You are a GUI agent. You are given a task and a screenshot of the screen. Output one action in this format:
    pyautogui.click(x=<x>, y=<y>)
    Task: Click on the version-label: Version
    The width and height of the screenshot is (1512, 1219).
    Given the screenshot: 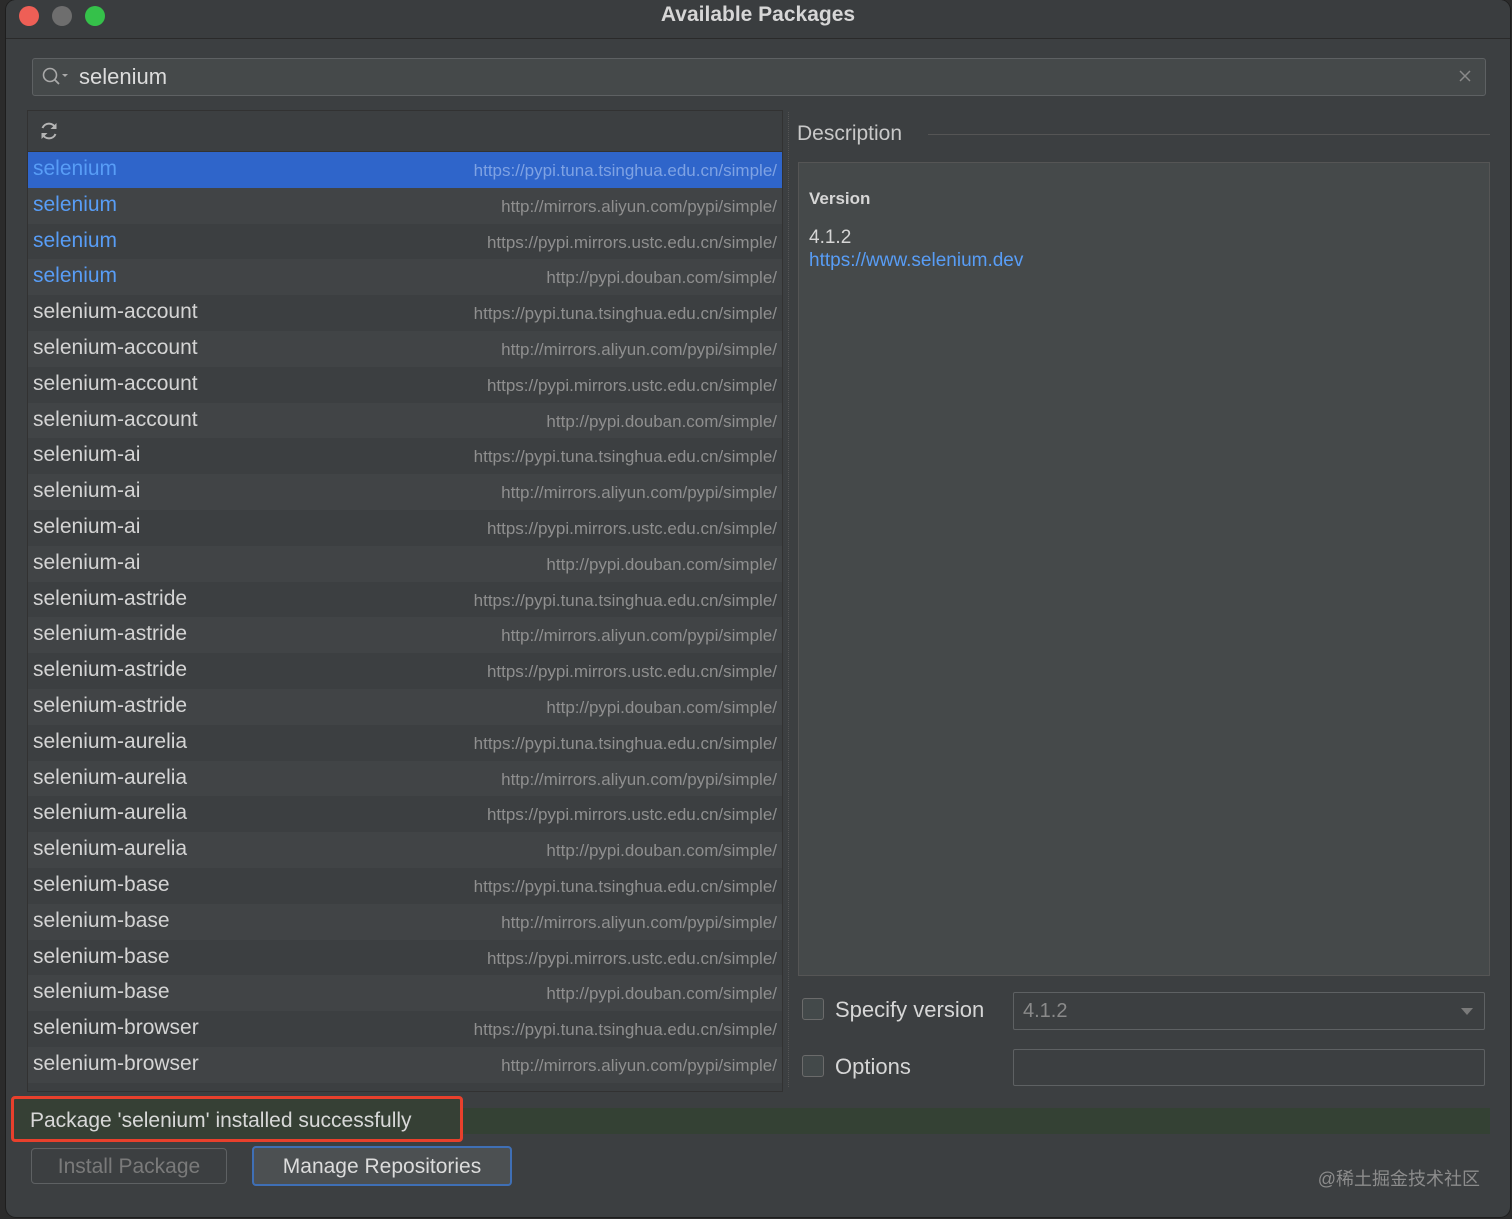 What is the action you would take?
    pyautogui.click(x=840, y=198)
    